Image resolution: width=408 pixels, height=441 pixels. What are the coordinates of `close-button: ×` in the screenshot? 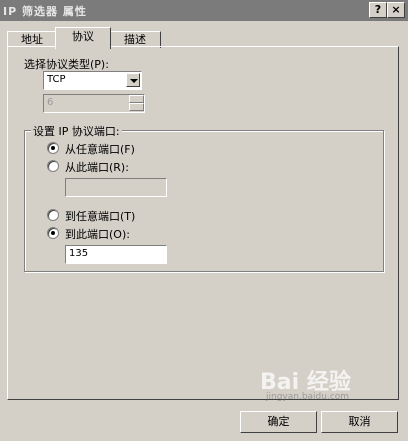 It's located at (396, 10).